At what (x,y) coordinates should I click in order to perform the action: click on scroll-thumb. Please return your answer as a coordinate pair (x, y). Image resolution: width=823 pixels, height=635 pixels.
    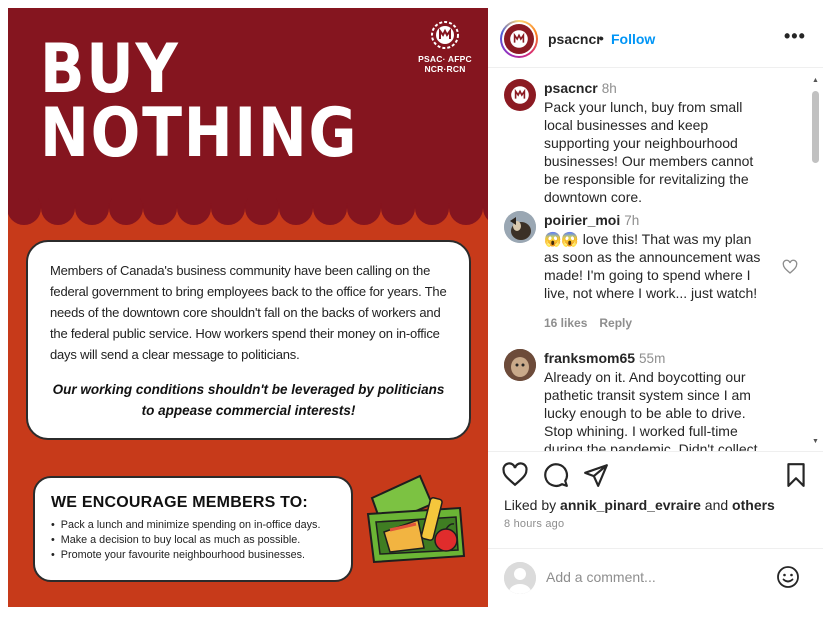
    Looking at the image, I should click on (815, 127).